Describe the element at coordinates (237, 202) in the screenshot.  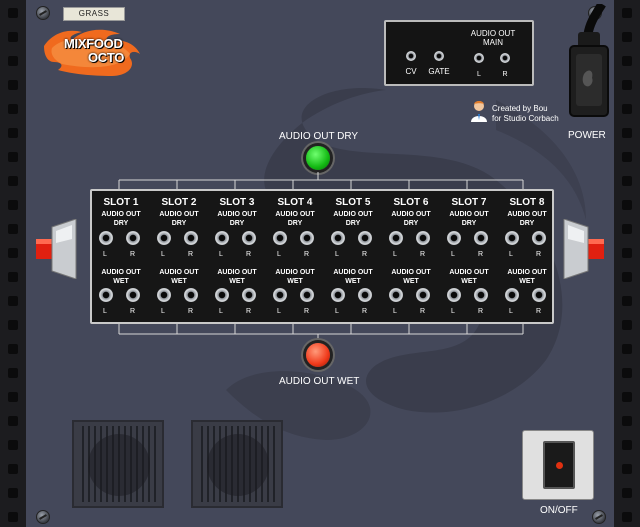
I see `slot-title: SLOT 3` at that location.